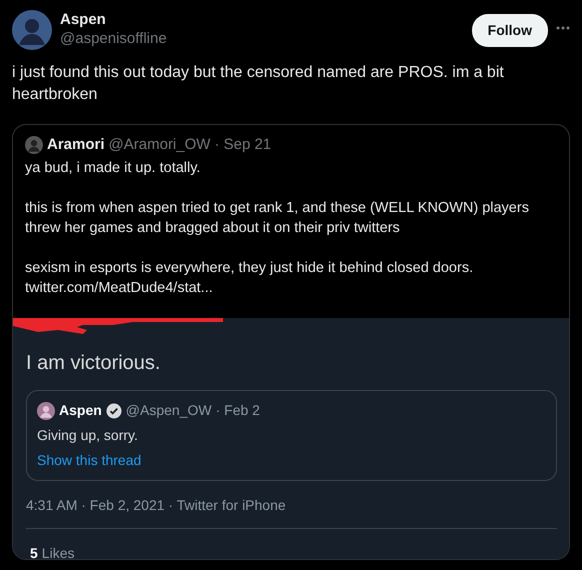 The width and height of the screenshot is (582, 570). What do you see at coordinates (58, 551) in the screenshot?
I see `likes-label: Likes` at bounding box center [58, 551].